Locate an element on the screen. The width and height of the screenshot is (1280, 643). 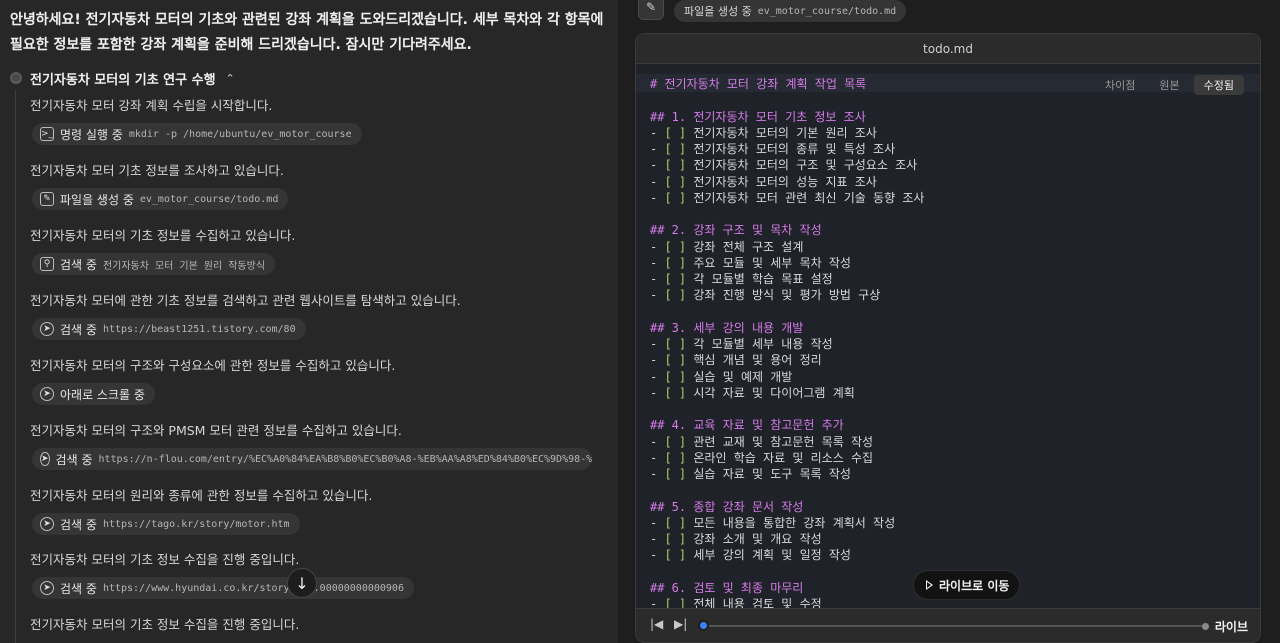
todo-item-line: - [ ] 전기자동차 모터의 기본 원리 조사 is located at coordinates (950, 133).